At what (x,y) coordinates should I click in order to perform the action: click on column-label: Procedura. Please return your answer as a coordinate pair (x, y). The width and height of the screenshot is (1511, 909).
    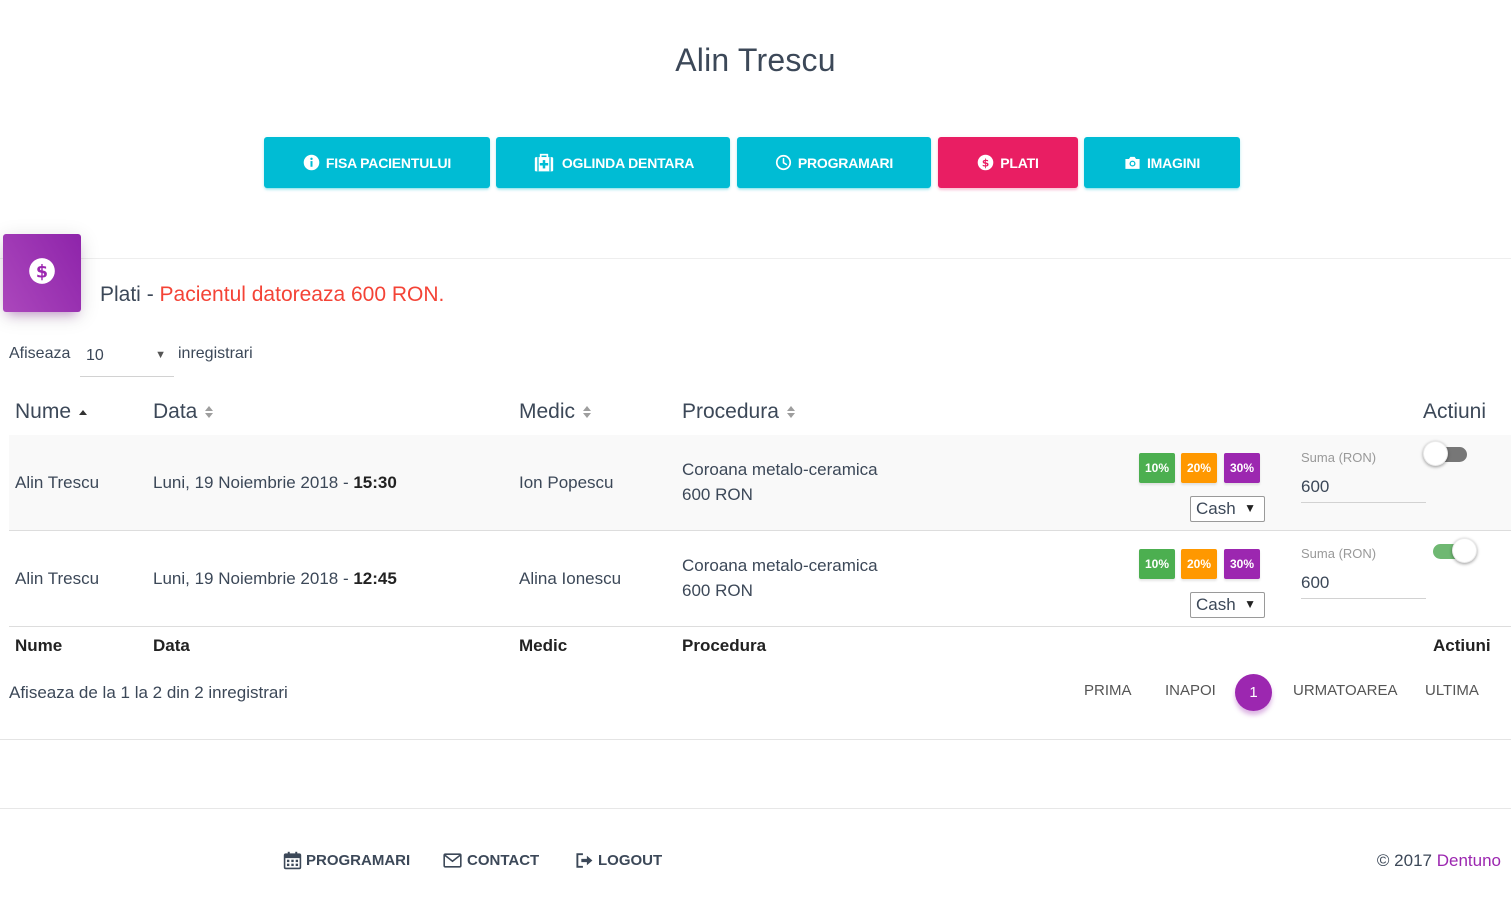
    Looking at the image, I should click on (730, 411).